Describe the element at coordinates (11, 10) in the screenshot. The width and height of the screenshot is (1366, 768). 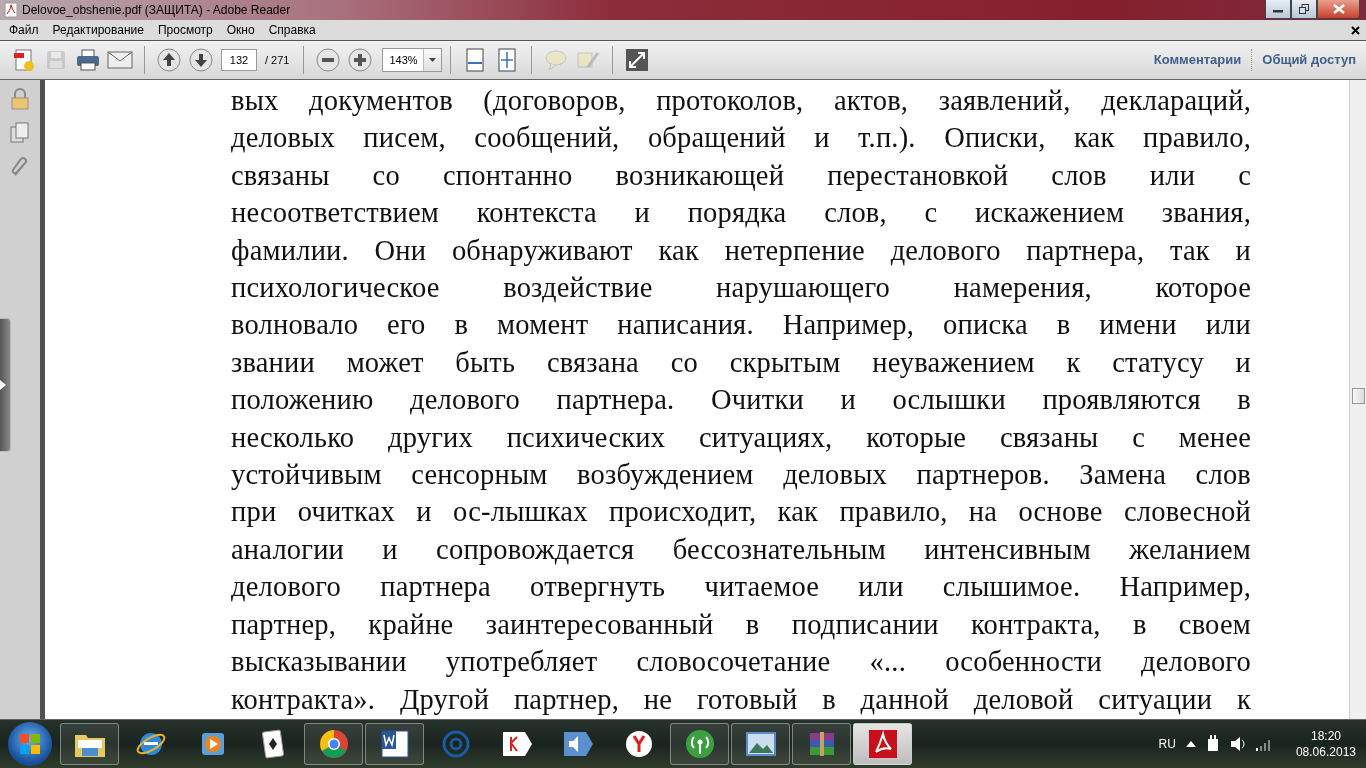
I see `pdf-file-icon` at that location.